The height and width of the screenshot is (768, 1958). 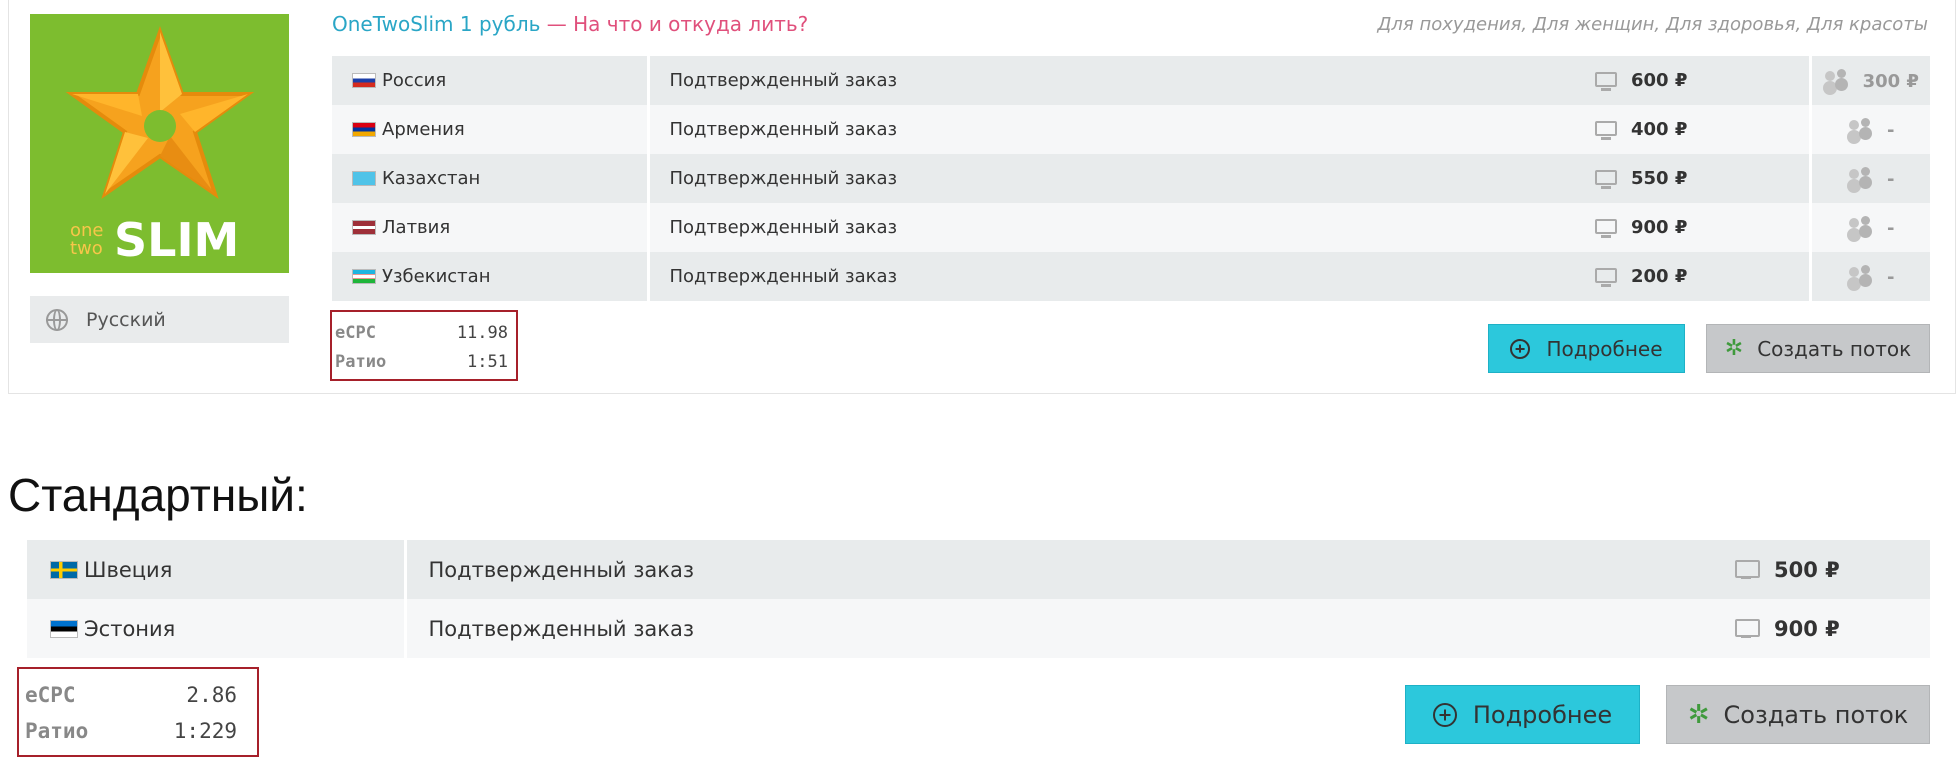 What do you see at coordinates (364, 129) in the screenshot?
I see `flag-armenia-icon` at bounding box center [364, 129].